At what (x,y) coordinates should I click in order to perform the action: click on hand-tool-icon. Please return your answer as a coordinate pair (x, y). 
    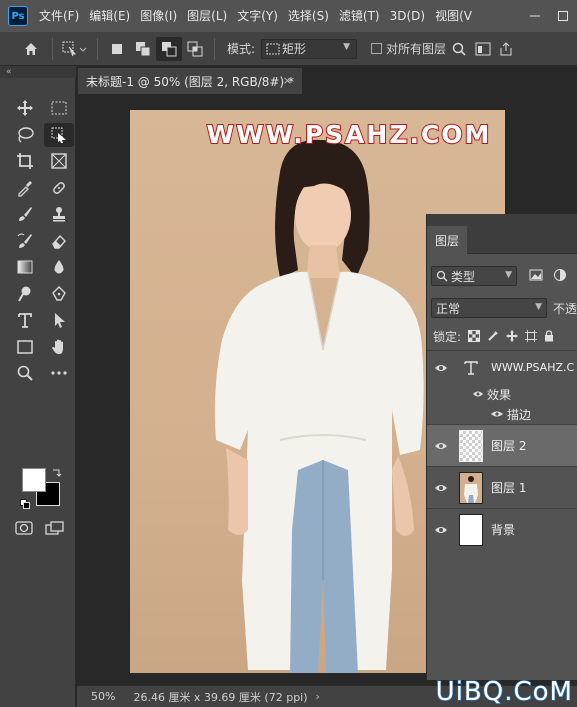
    Looking at the image, I should click on (59, 347).